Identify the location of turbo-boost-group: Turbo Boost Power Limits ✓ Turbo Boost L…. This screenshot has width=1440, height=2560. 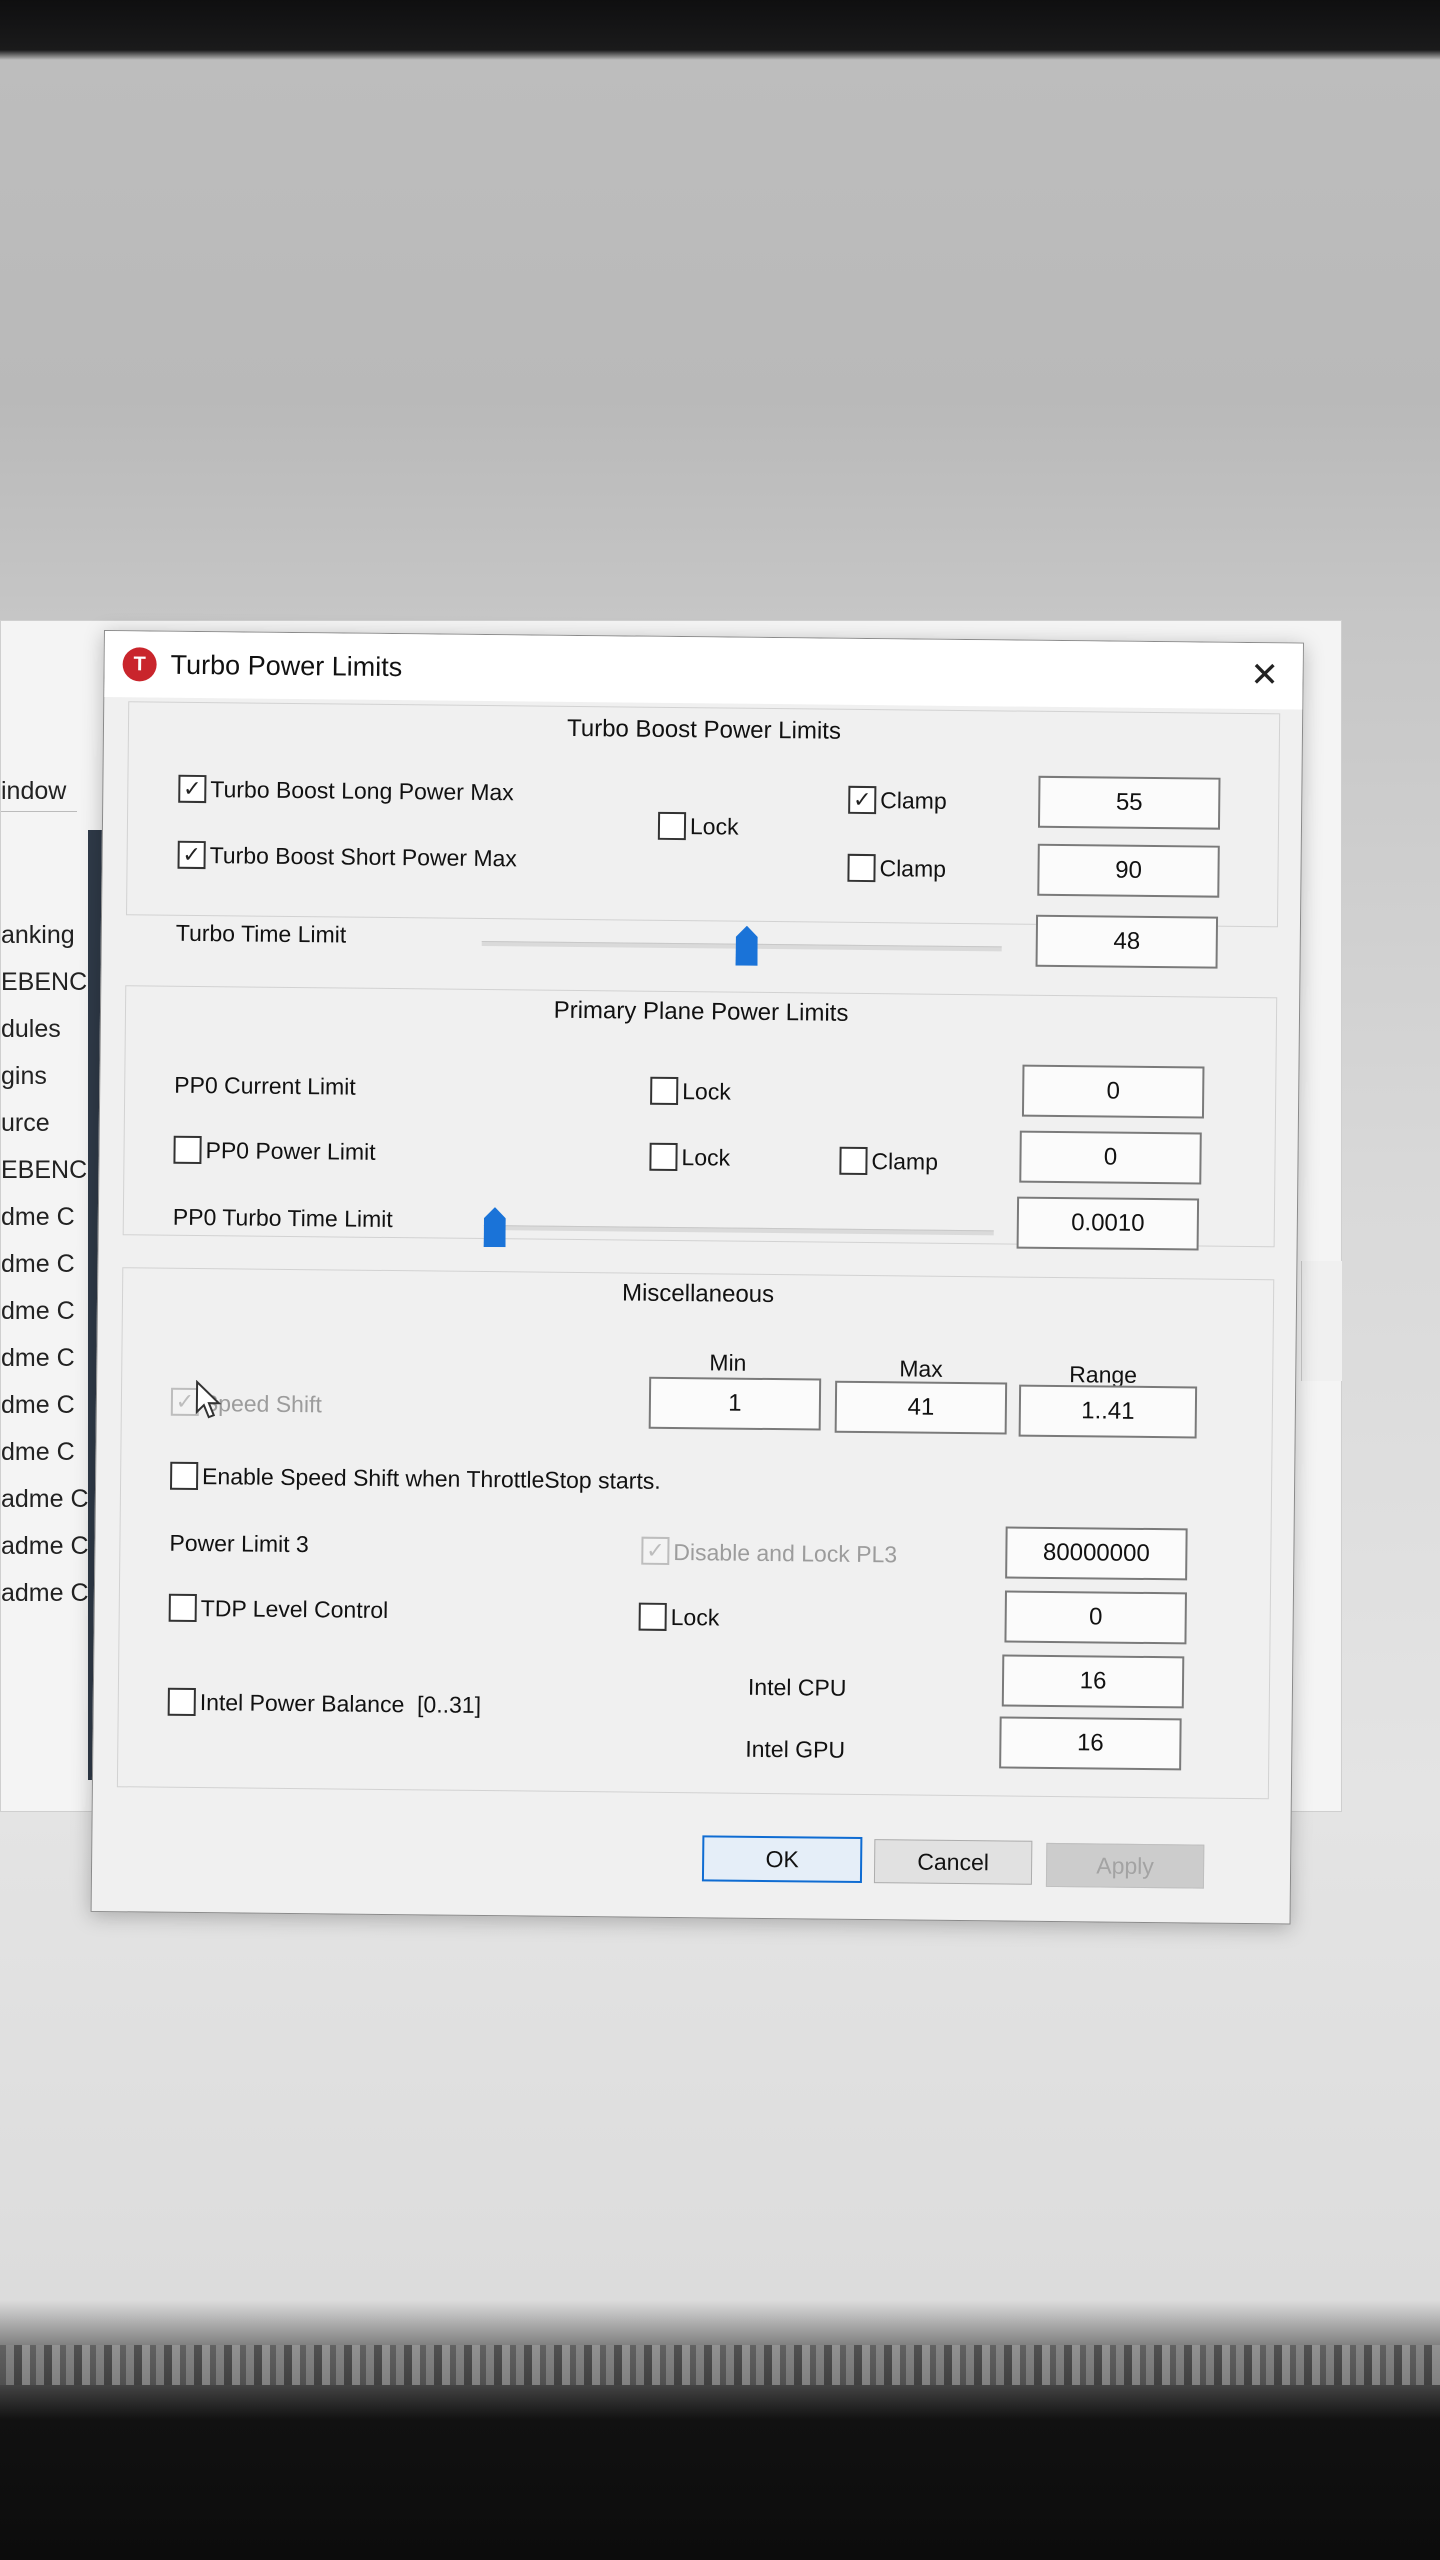
(703, 814).